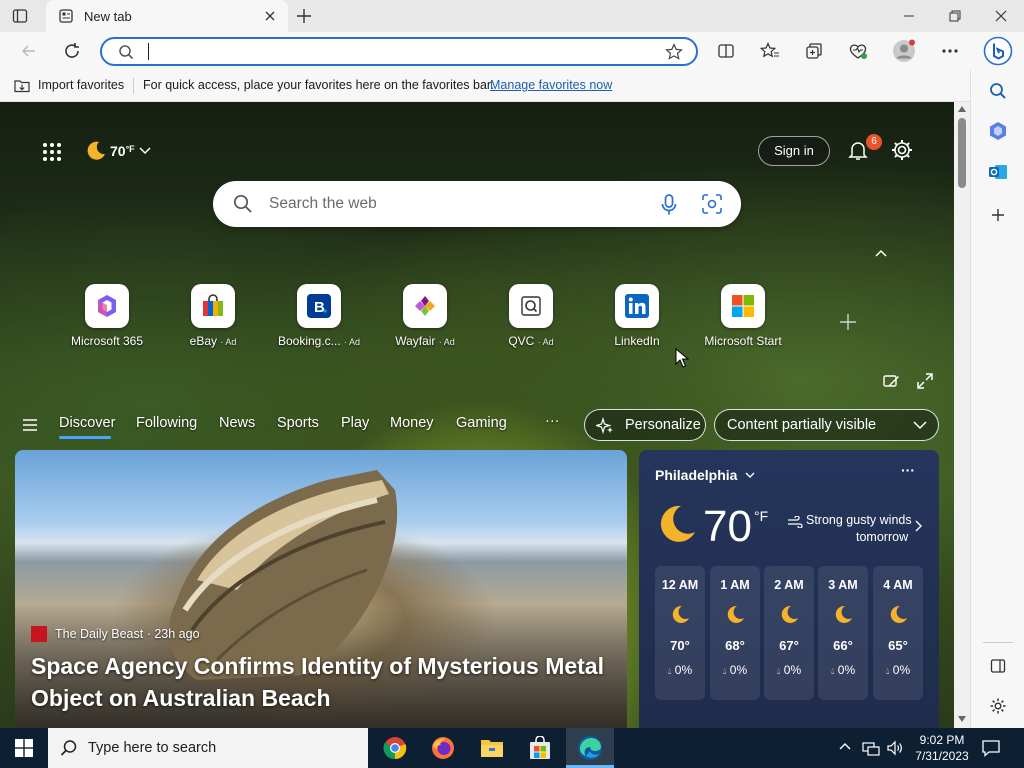  What do you see at coordinates (795, 522) in the screenshot?
I see `wind-icon` at bounding box center [795, 522].